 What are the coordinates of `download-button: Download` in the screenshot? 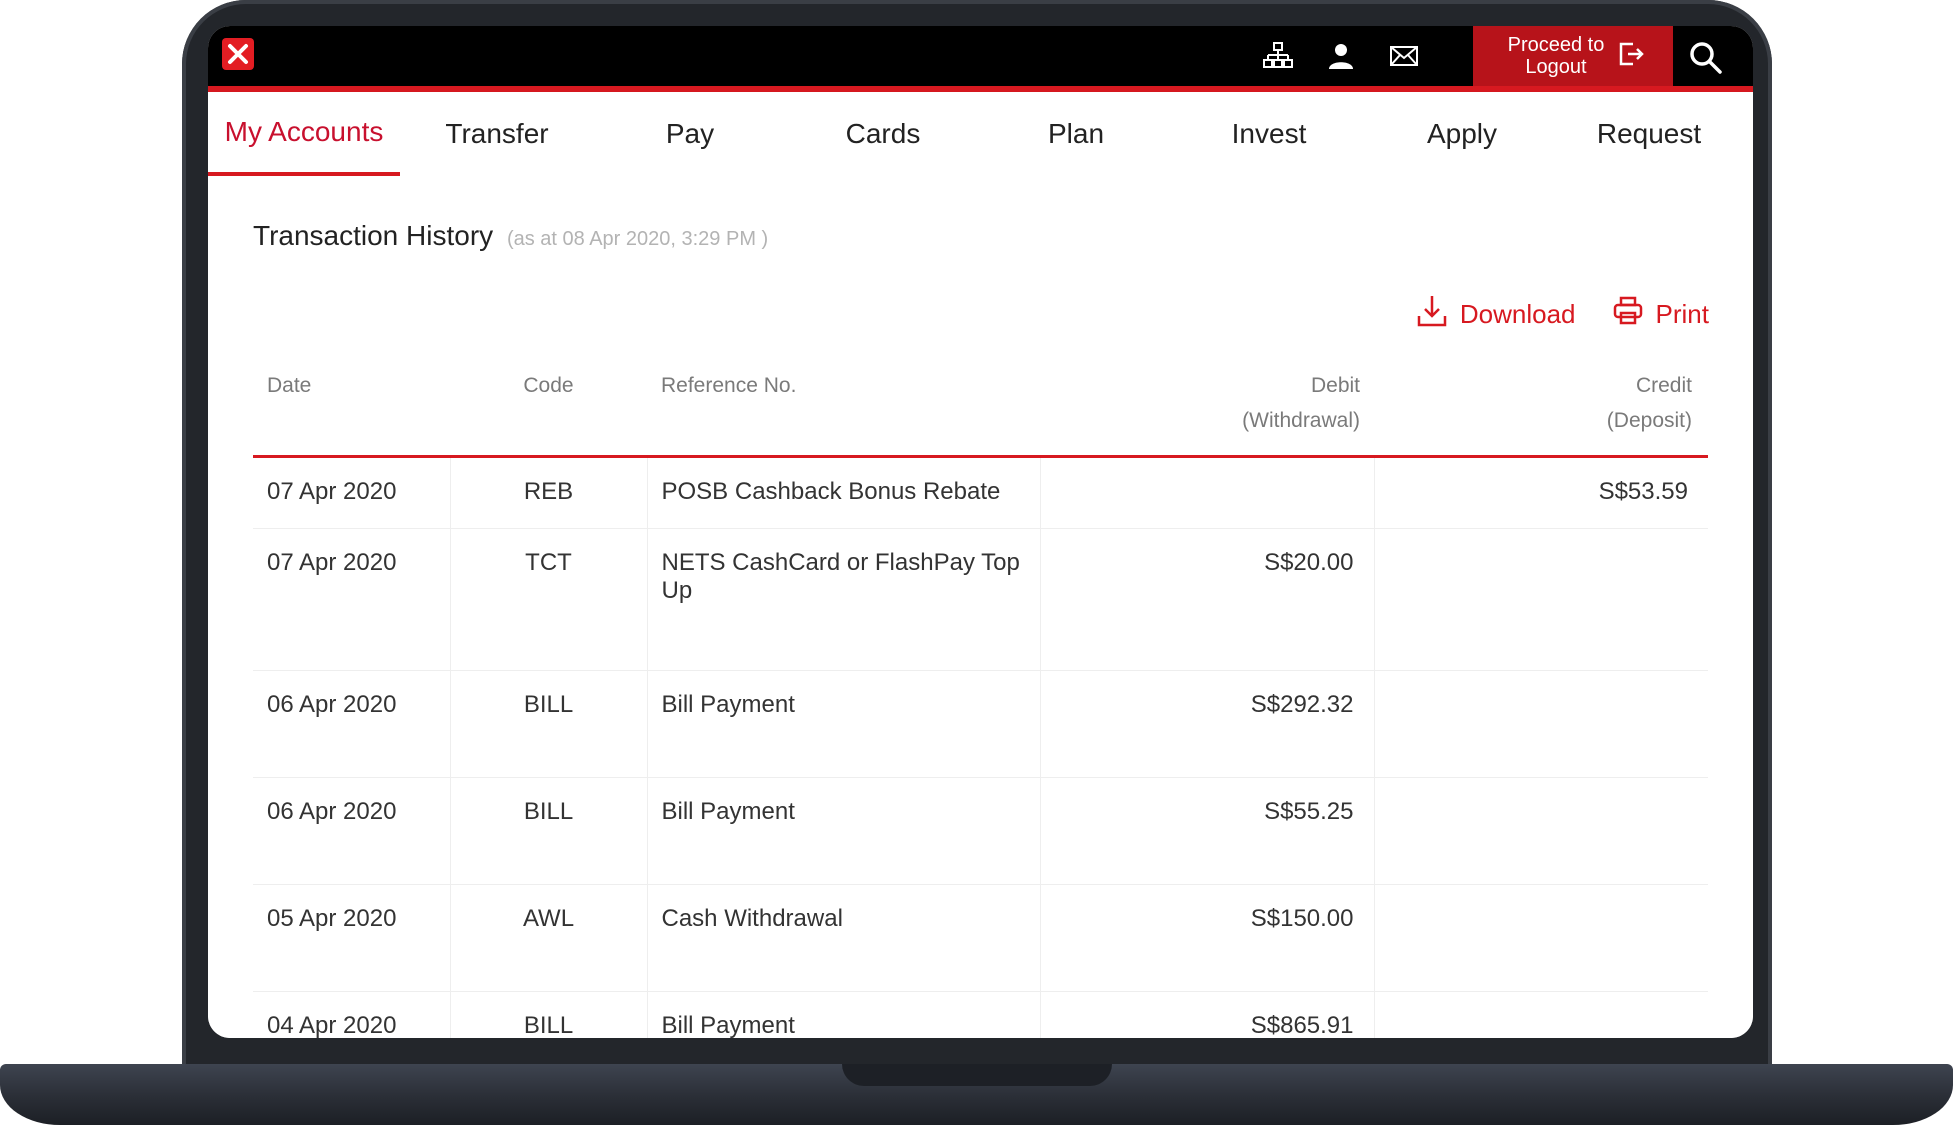 It's located at (1496, 314).